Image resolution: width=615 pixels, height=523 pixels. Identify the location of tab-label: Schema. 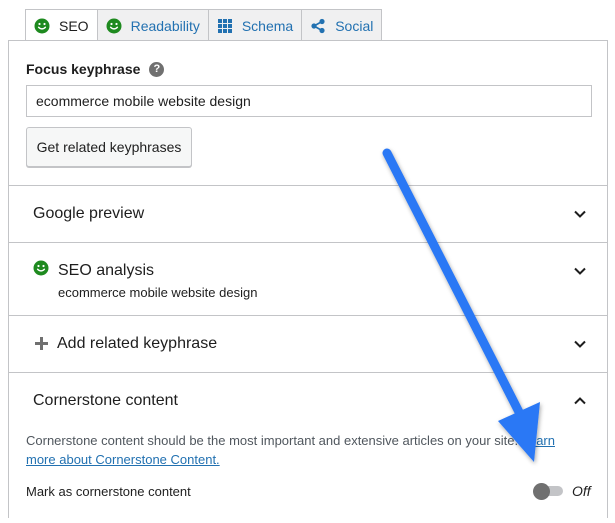
(267, 25).